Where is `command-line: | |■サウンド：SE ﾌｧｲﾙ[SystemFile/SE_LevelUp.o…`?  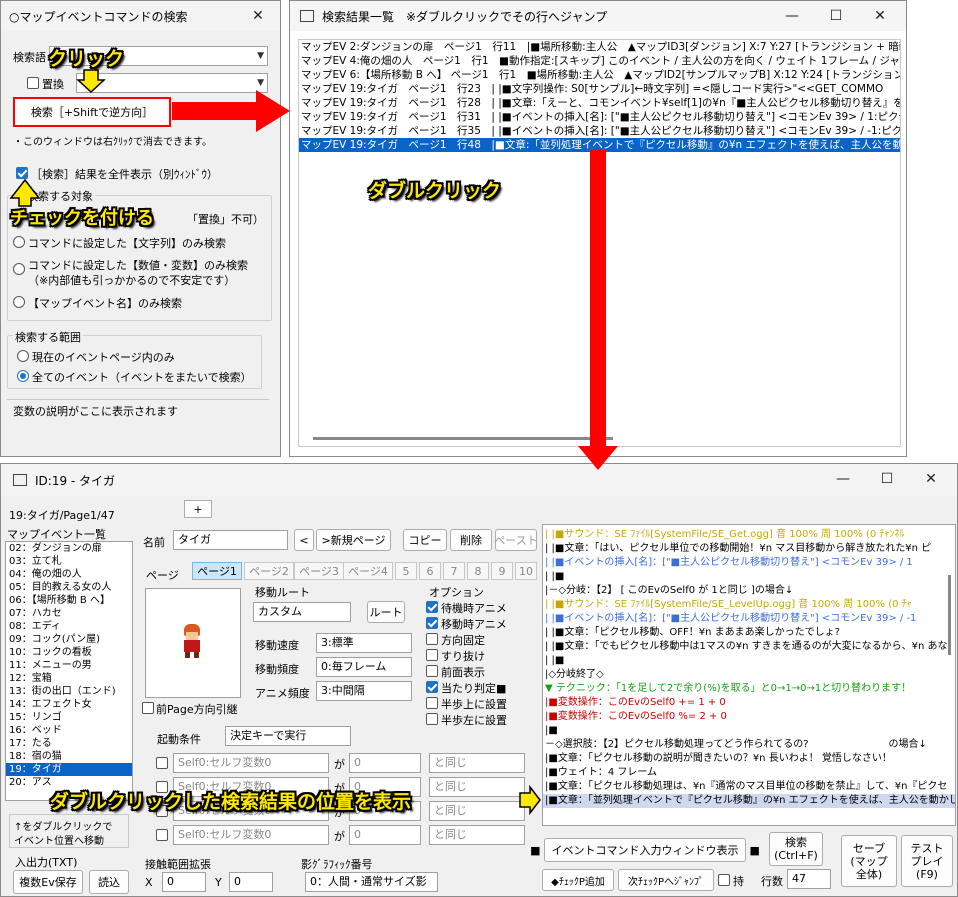
command-line: | |■サウンド：SE ﾌｧｲﾙ[SystemFile/SE_LevelUp.o… is located at coordinates (749, 605).